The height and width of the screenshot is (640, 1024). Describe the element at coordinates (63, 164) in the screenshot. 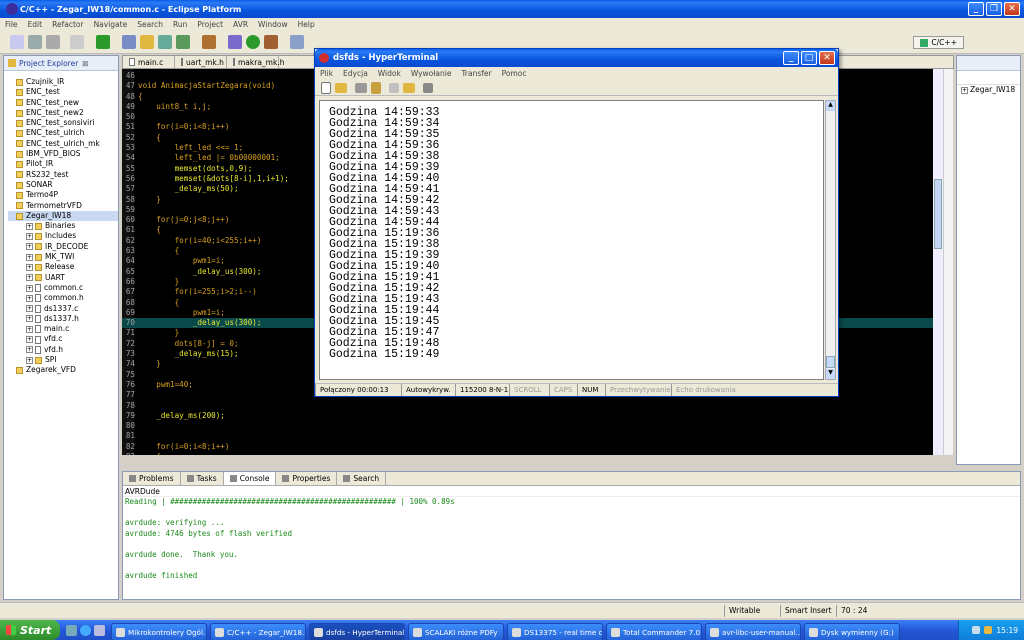

I see `tree-item: Pilot_IR` at that location.